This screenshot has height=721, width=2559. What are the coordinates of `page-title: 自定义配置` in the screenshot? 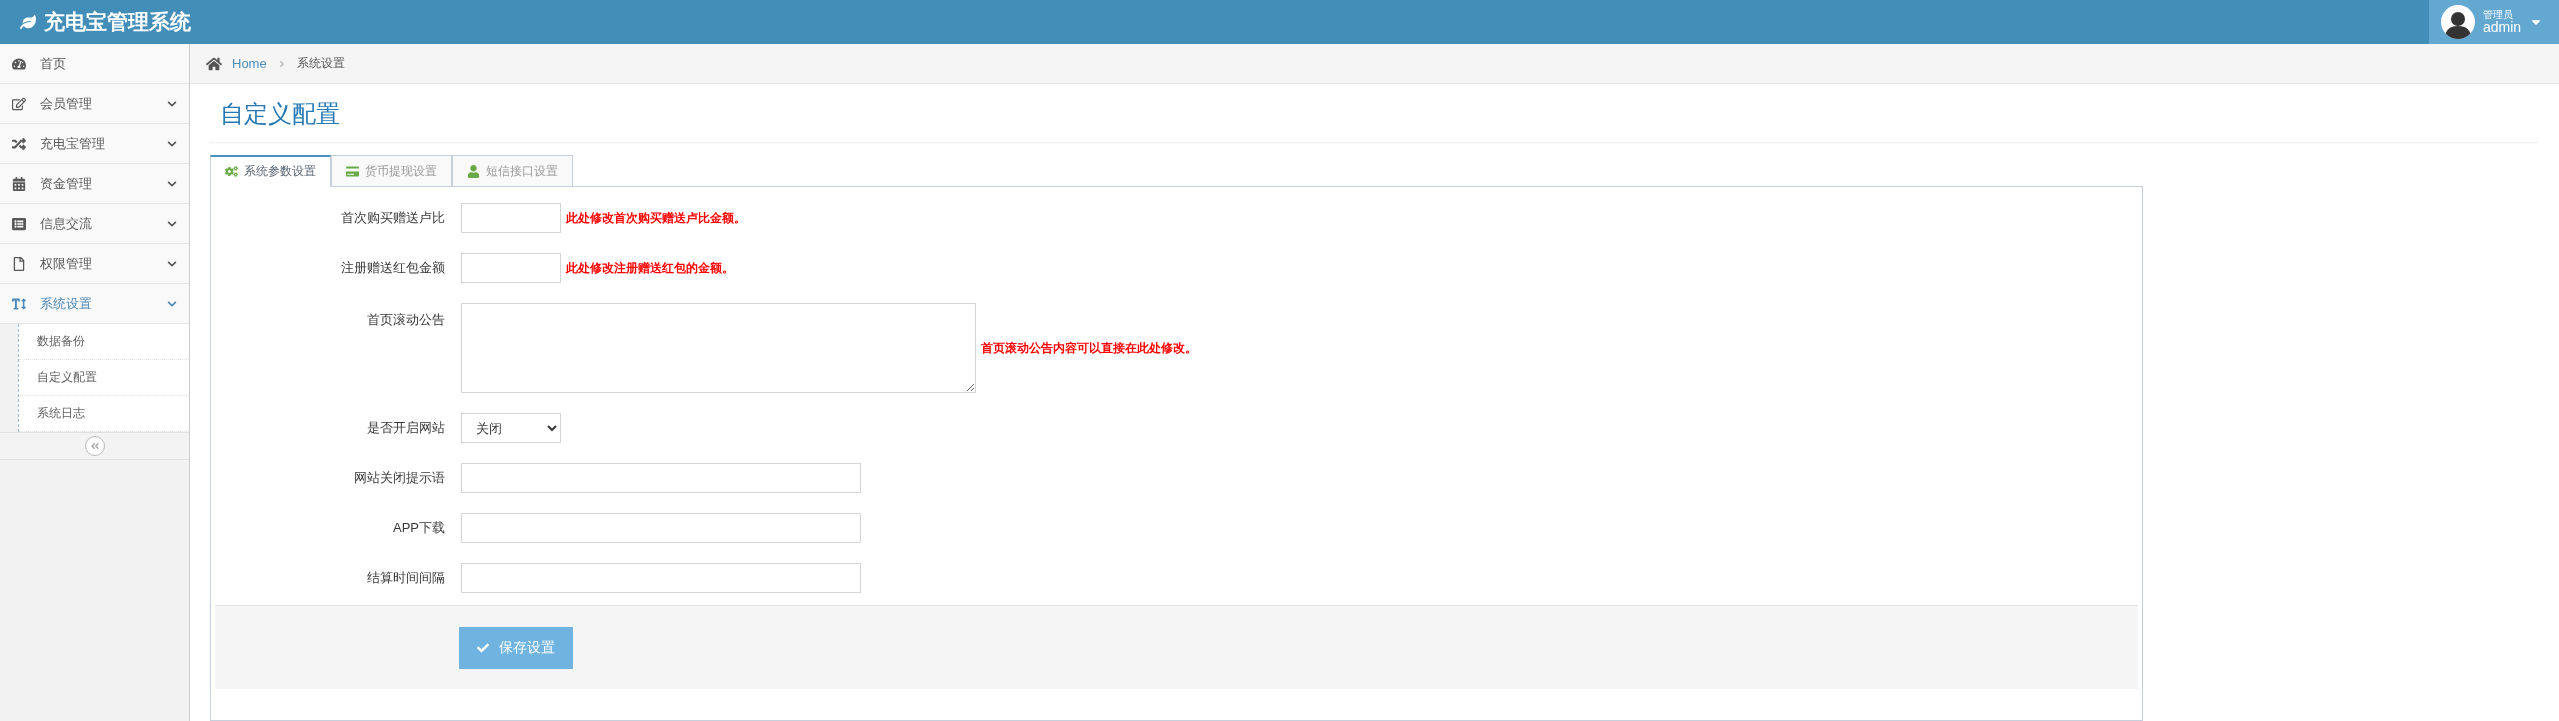 It's located at (1374, 113).